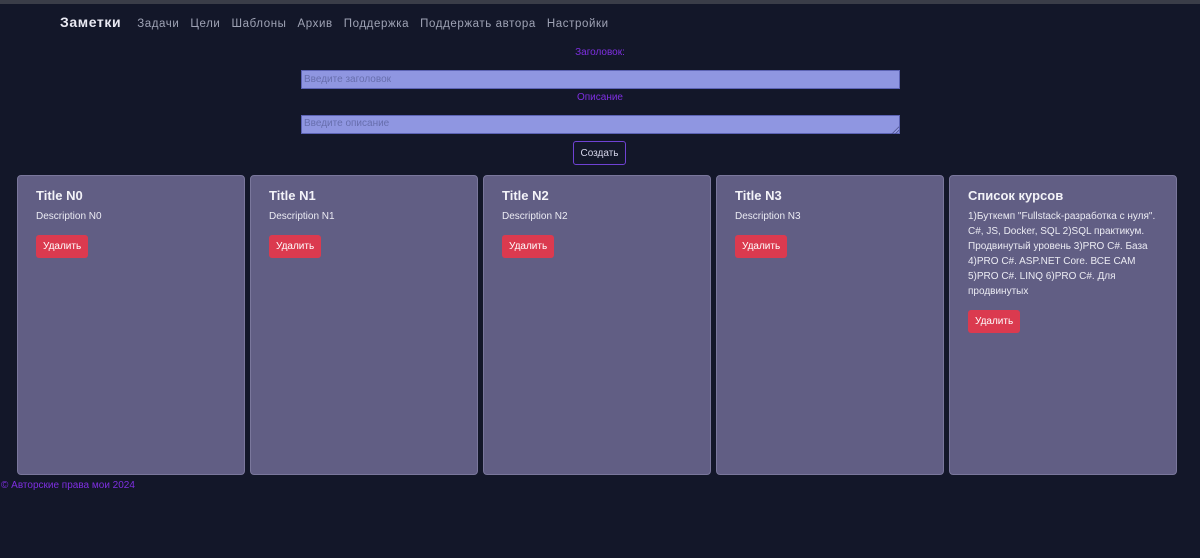 The width and height of the screenshot is (1200, 558). Describe the element at coordinates (69, 216) in the screenshot. I see `note-description: Description N0` at that location.